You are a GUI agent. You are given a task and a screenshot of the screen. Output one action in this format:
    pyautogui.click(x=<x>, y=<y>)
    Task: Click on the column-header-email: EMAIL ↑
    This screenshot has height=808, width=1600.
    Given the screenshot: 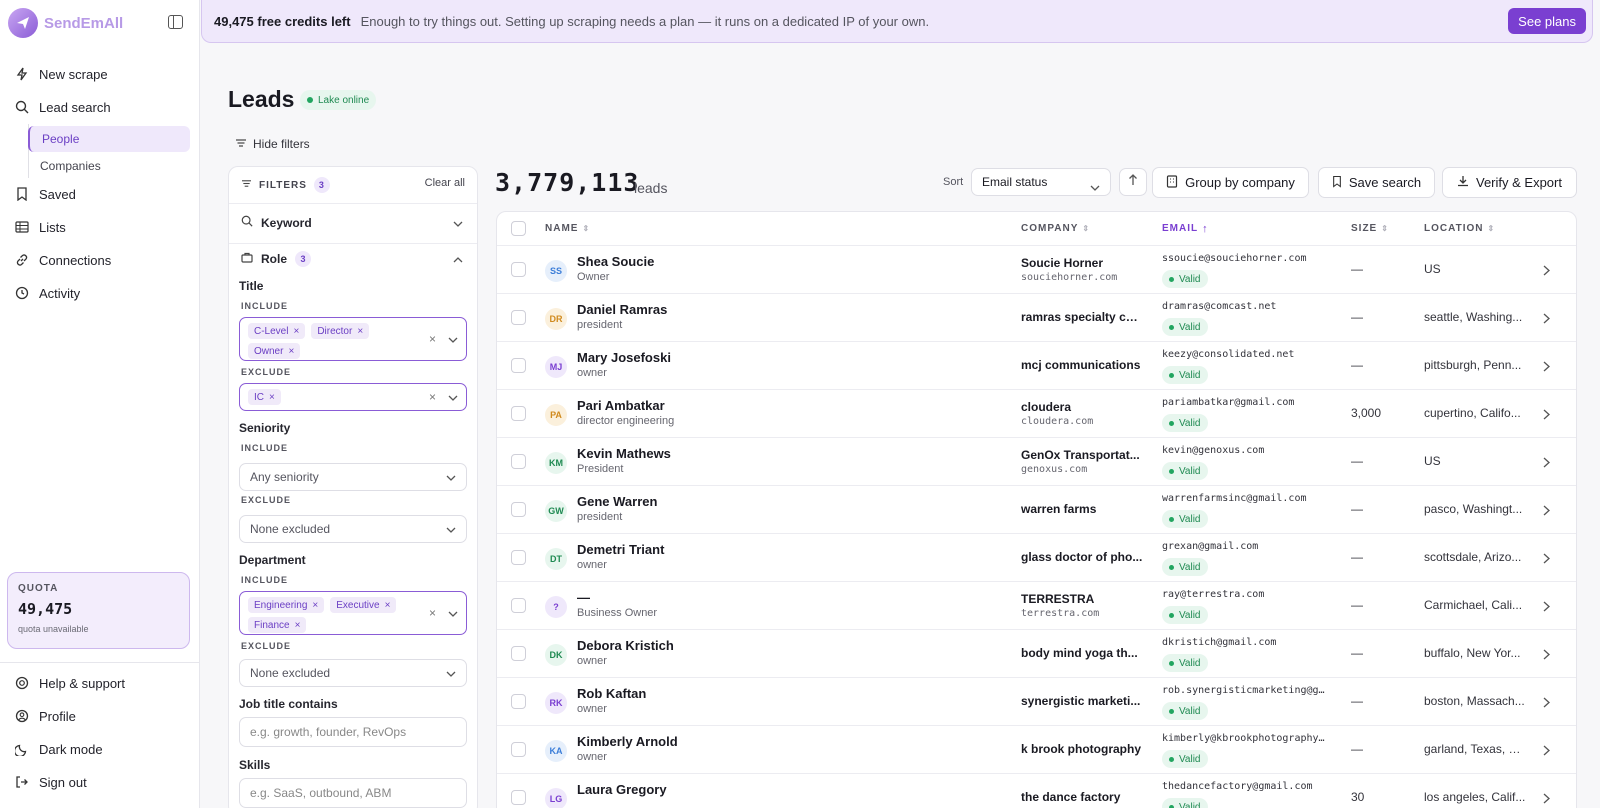 What is the action you would take?
    pyautogui.click(x=1185, y=228)
    